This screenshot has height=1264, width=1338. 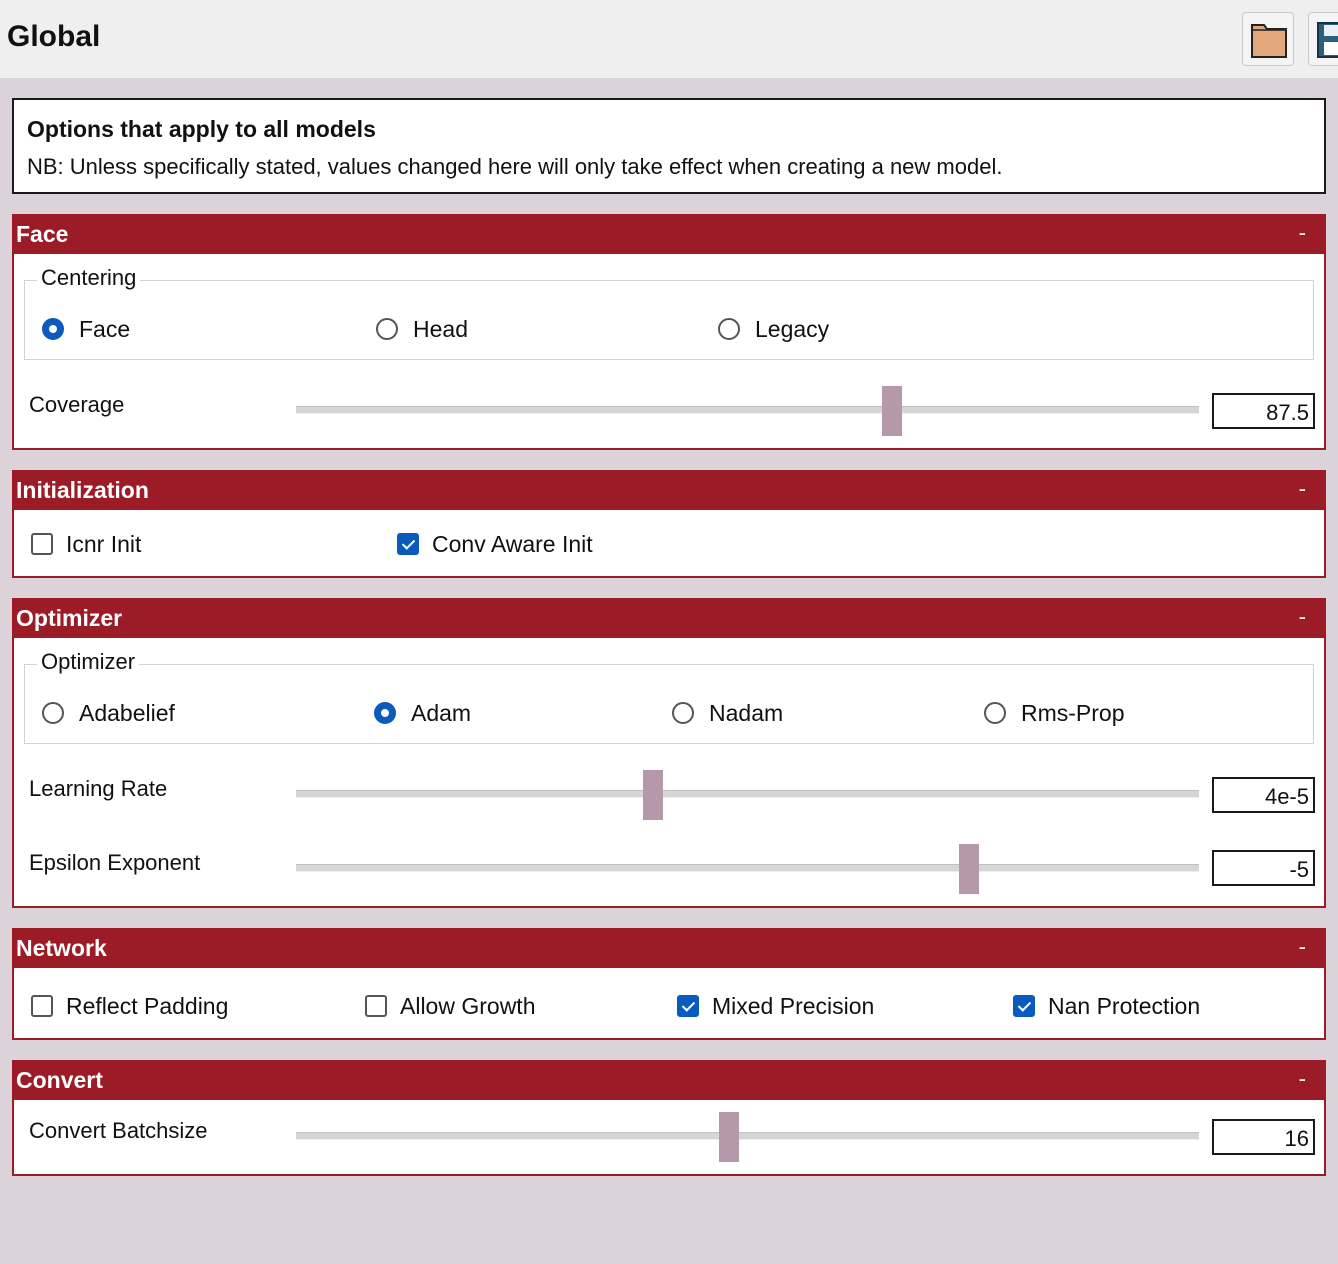 What do you see at coordinates (747, 794) in the screenshot?
I see `learning-rate-slider-track` at bounding box center [747, 794].